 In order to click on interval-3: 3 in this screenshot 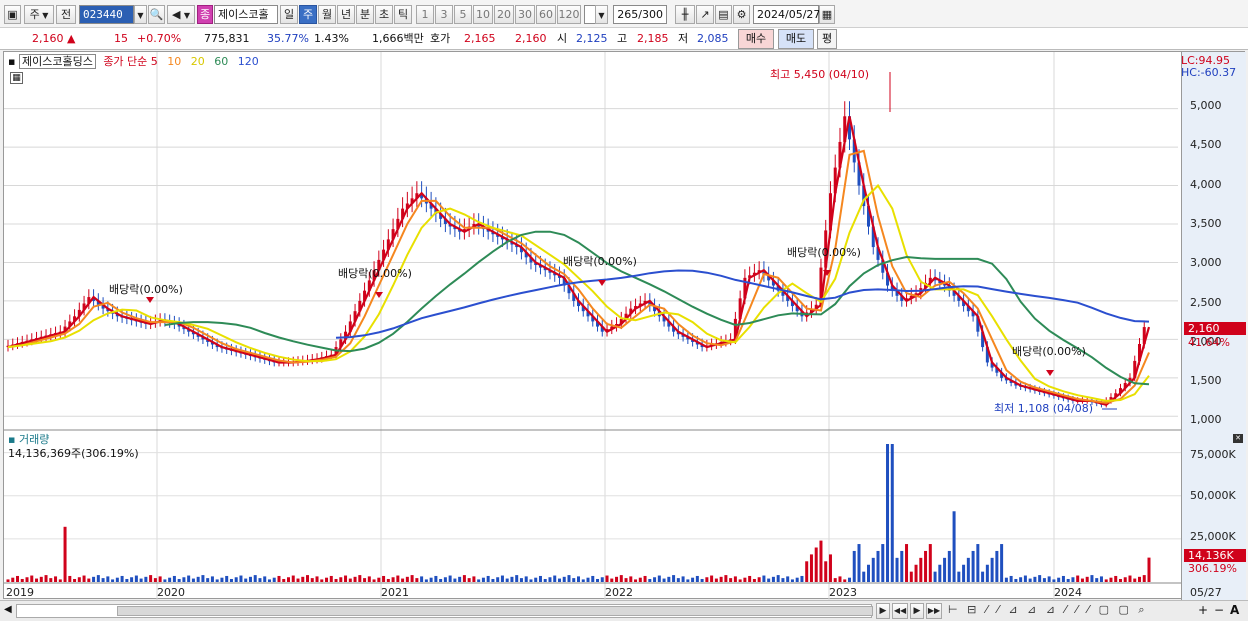, I will do `click(444, 14)`.